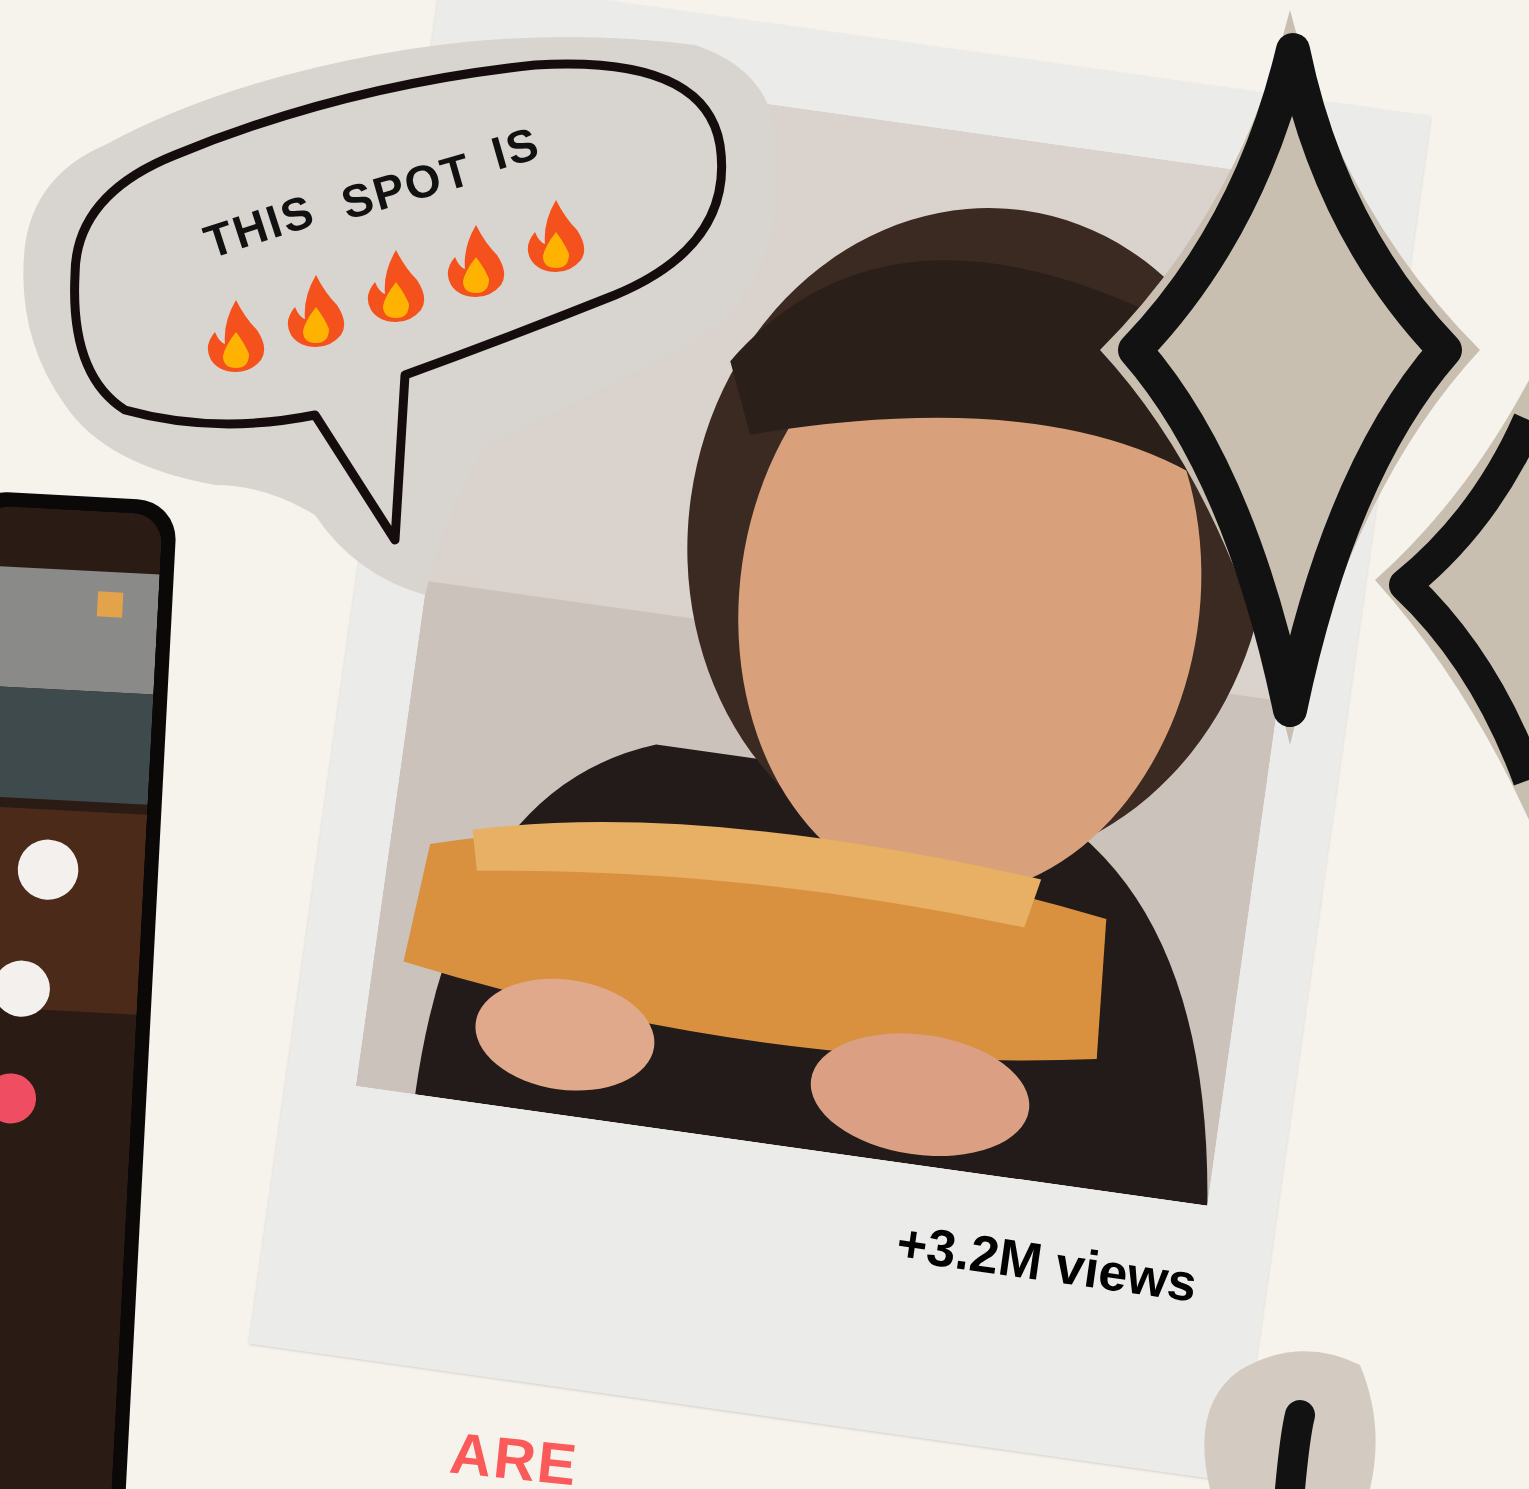 The width and height of the screenshot is (1529, 1489). What do you see at coordinates (406, 186) in the screenshot?
I see `sticker-word: SPOT` at bounding box center [406, 186].